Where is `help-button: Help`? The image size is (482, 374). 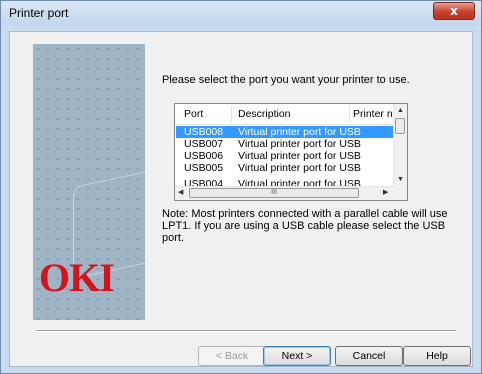 help-button: Help is located at coordinates (437, 356).